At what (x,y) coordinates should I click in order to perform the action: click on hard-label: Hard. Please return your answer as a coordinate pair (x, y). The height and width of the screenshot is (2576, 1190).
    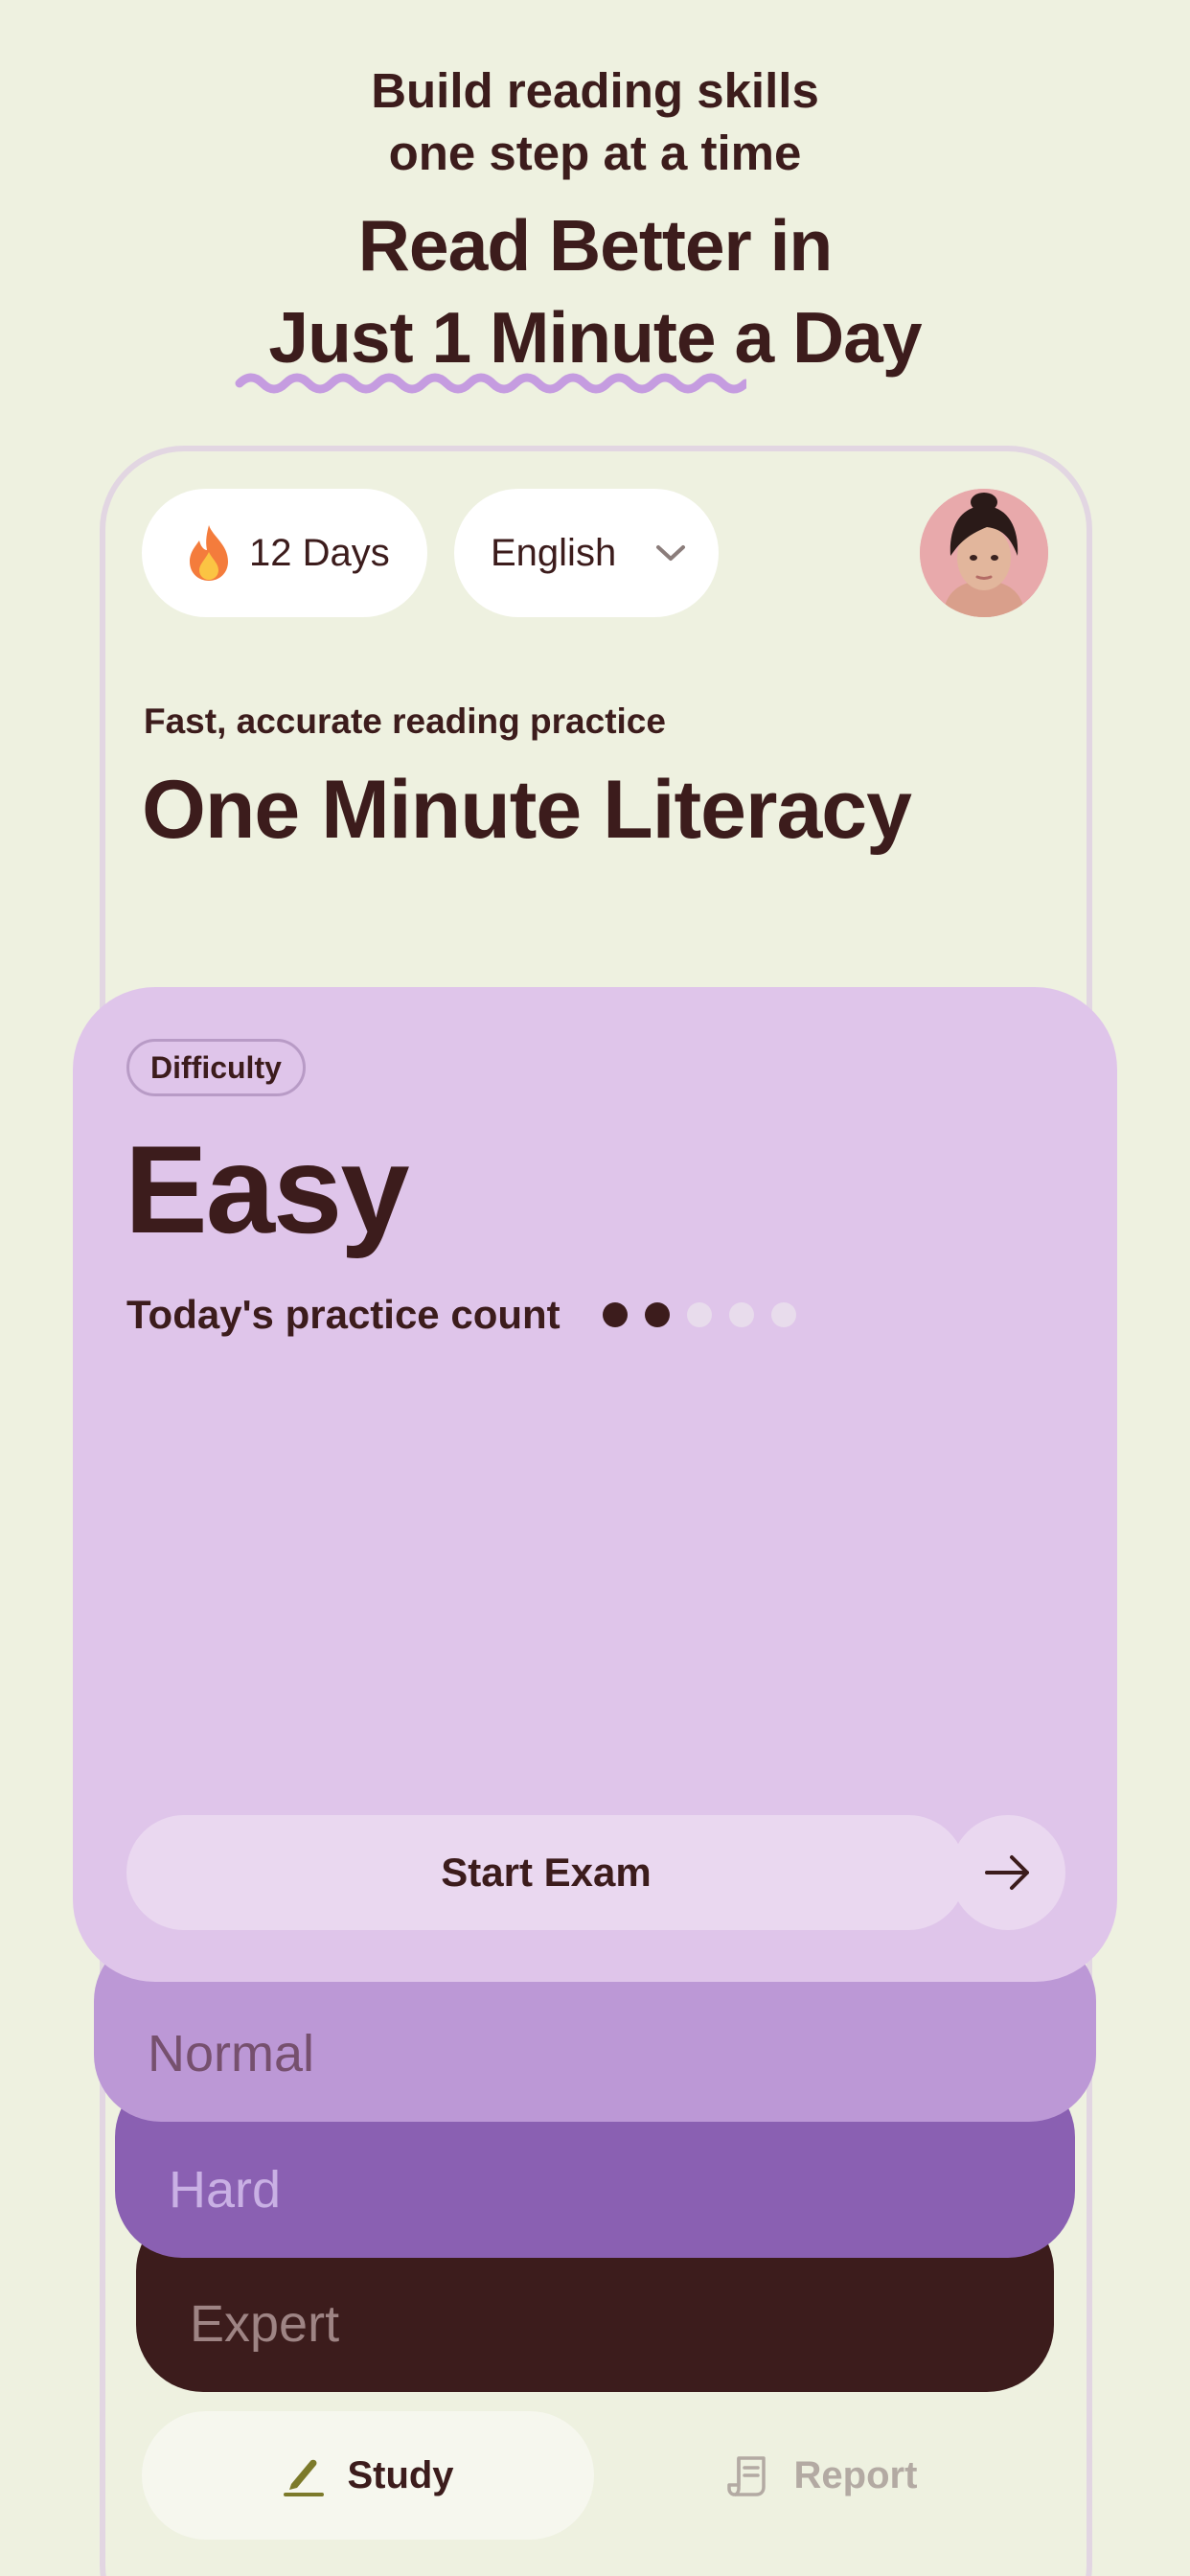
    Looking at the image, I should click on (226, 2190).